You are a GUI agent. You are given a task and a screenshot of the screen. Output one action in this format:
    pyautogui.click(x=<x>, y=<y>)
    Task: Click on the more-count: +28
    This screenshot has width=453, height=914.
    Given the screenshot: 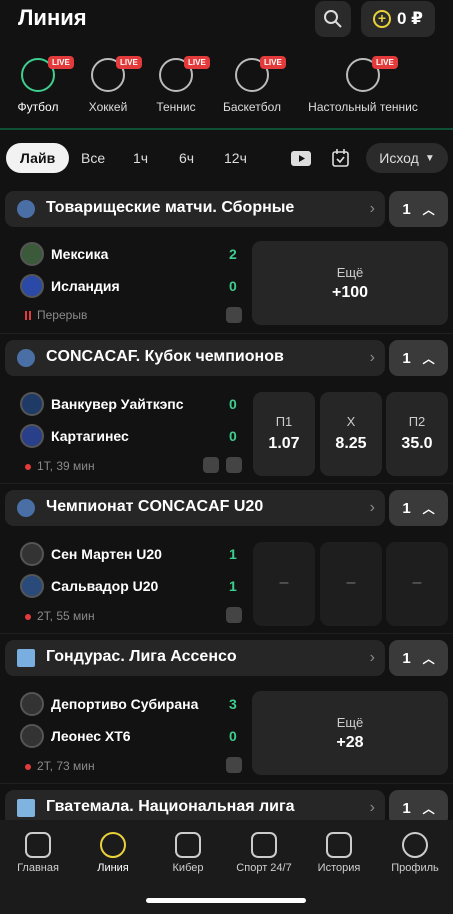 What is the action you would take?
    pyautogui.click(x=350, y=742)
    